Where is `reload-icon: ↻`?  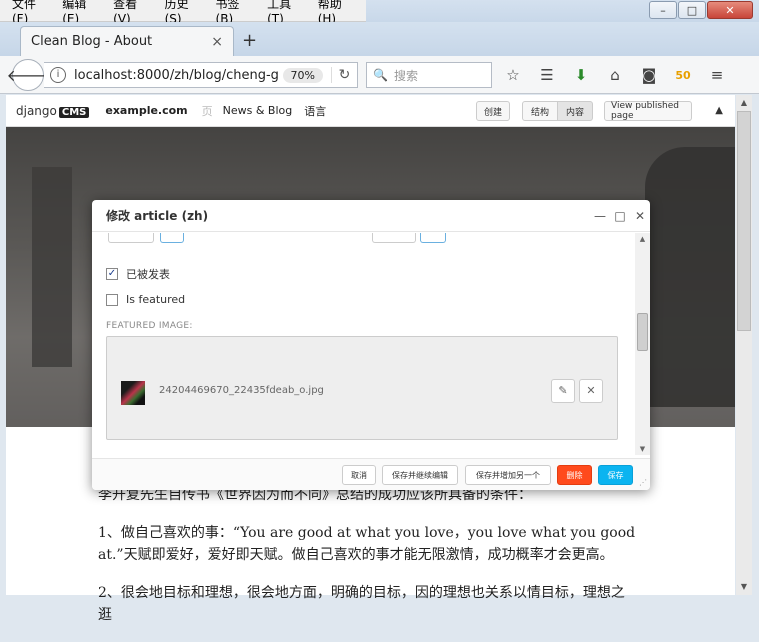
reload-icon: ↻ is located at coordinates (344, 75).